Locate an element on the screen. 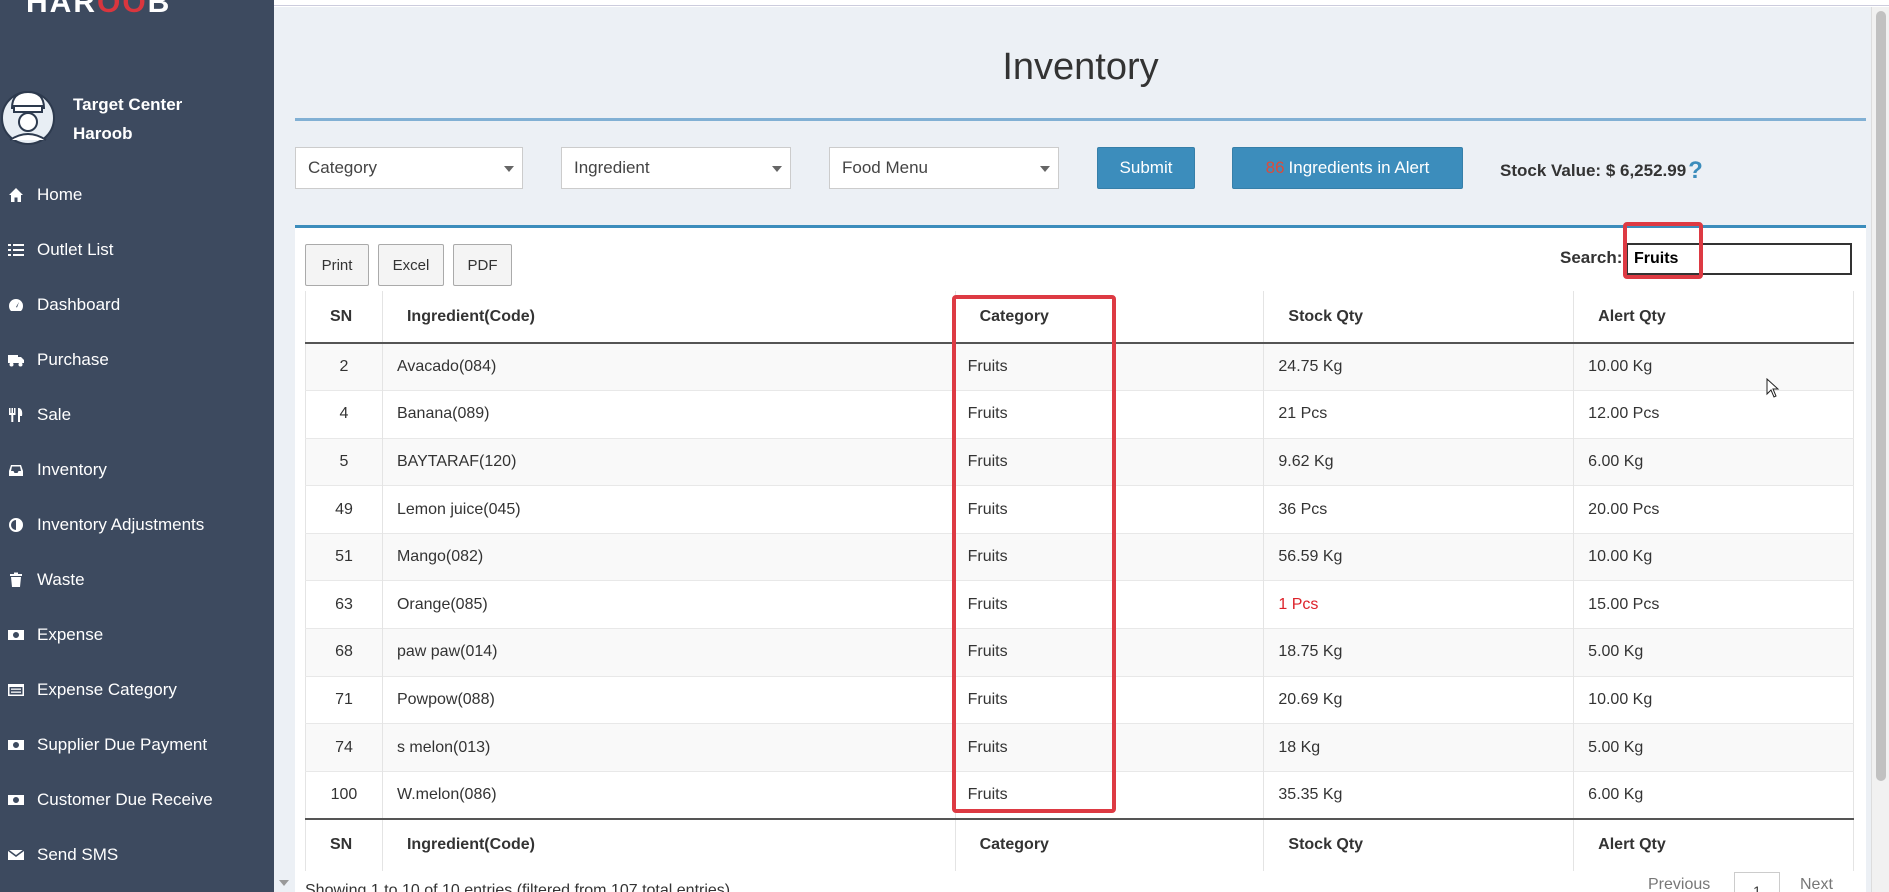 The width and height of the screenshot is (1889, 892). sidebar-item-send-sms: Send SMS is located at coordinates (137, 854).